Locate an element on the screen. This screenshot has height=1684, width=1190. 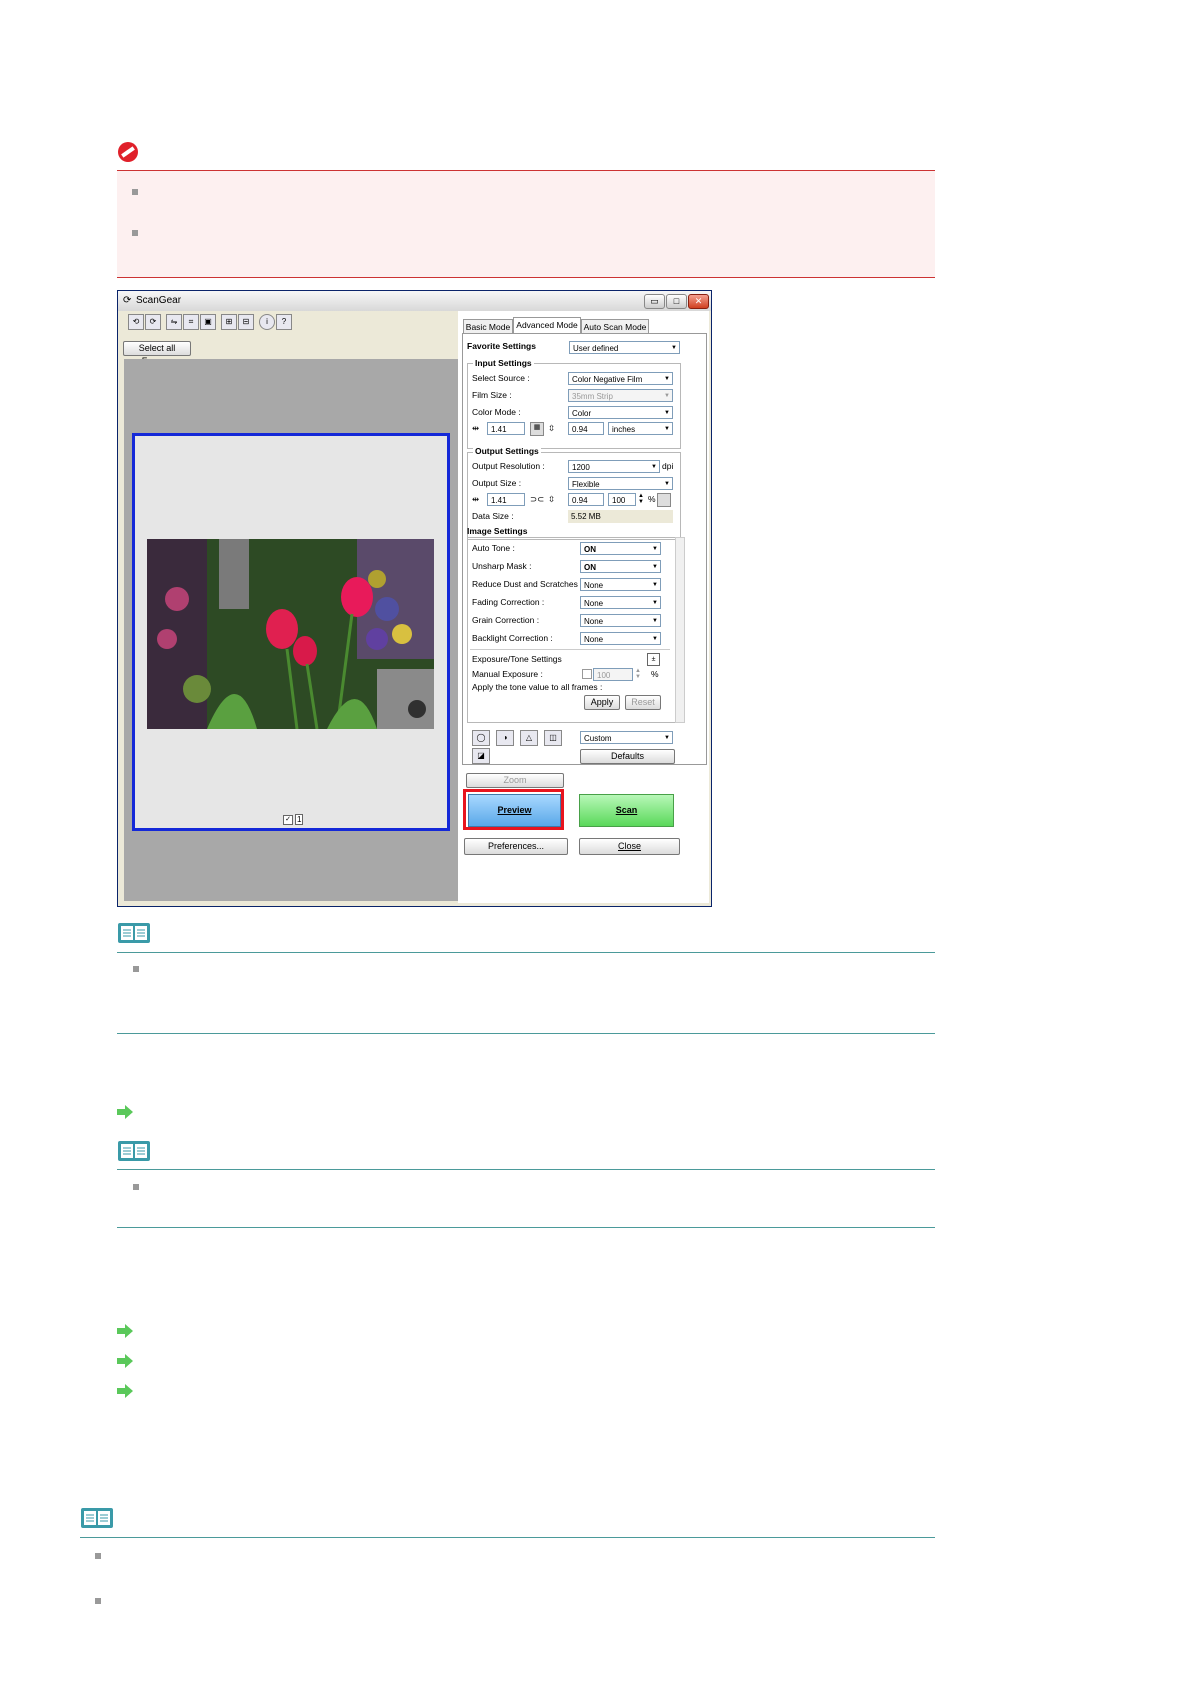
grain-correction-label: Grain Correction : is located at coordinates (506, 620).